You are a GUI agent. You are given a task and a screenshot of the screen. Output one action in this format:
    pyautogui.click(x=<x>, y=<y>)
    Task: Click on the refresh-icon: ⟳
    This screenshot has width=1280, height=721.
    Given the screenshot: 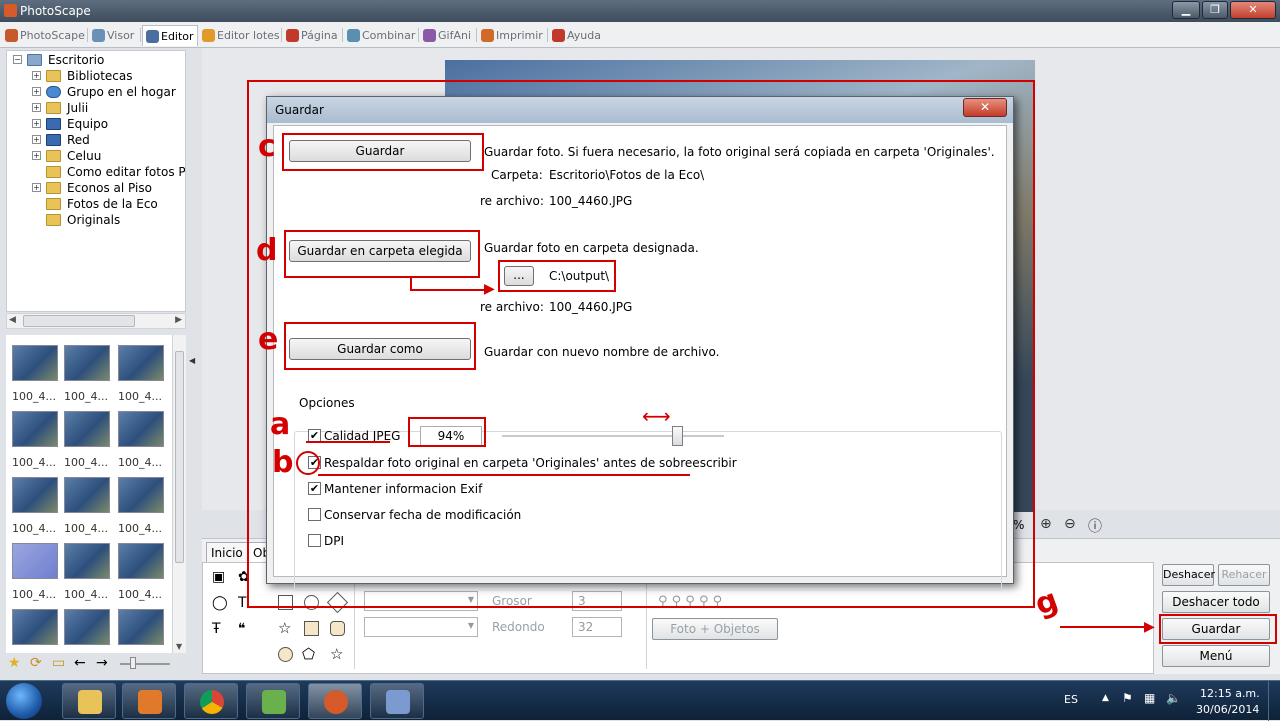 What is the action you would take?
    pyautogui.click(x=36, y=663)
    